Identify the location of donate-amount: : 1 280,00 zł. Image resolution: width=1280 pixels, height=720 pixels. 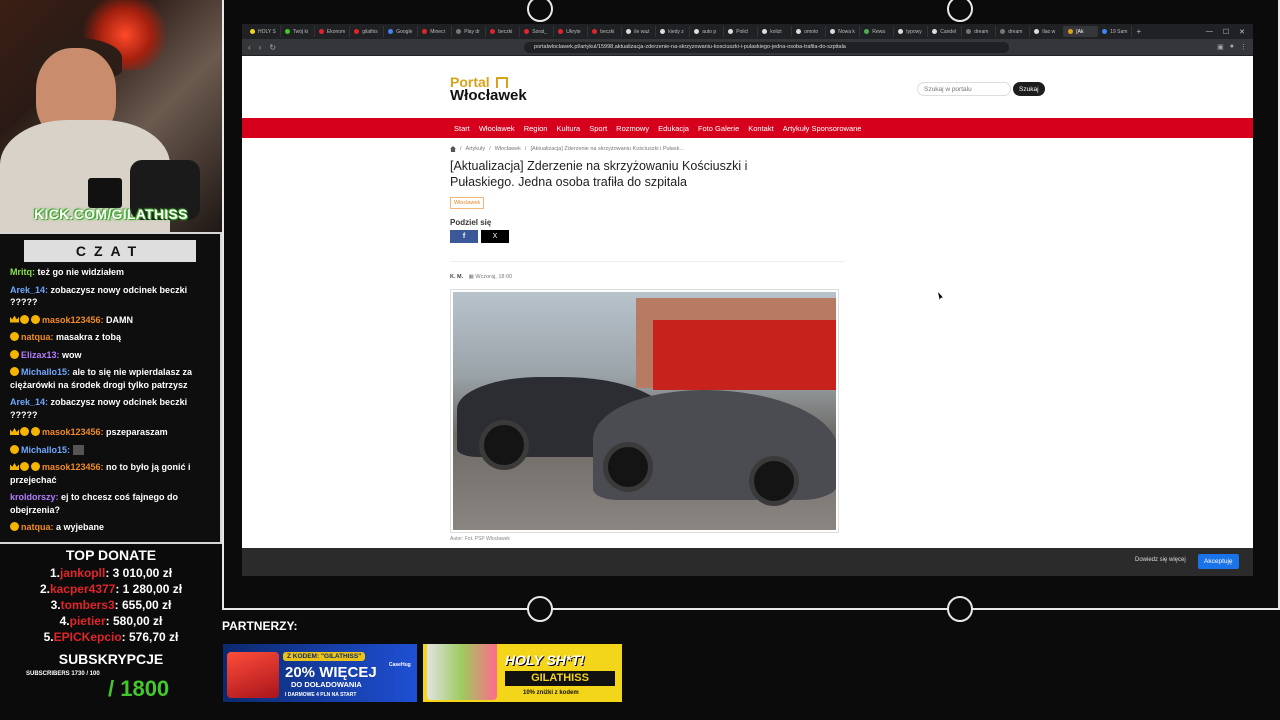
(149, 589).